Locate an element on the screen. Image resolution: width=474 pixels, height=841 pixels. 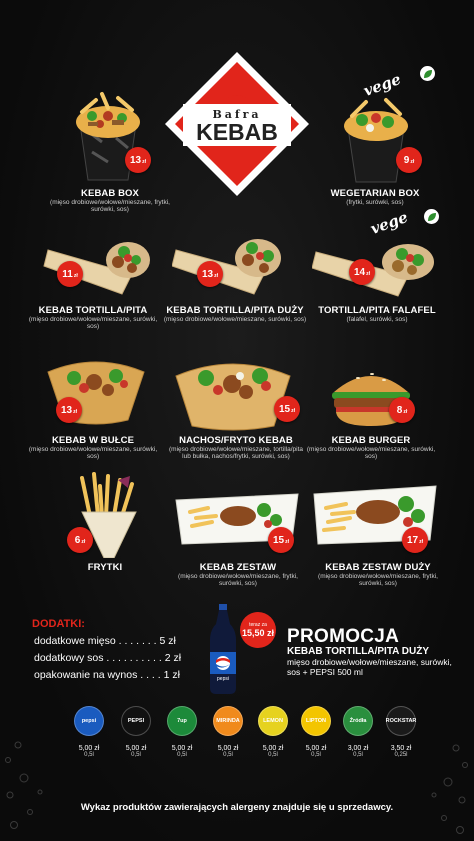
item-name: KEBAB ZESTAW is located at coordinates (238, 567).